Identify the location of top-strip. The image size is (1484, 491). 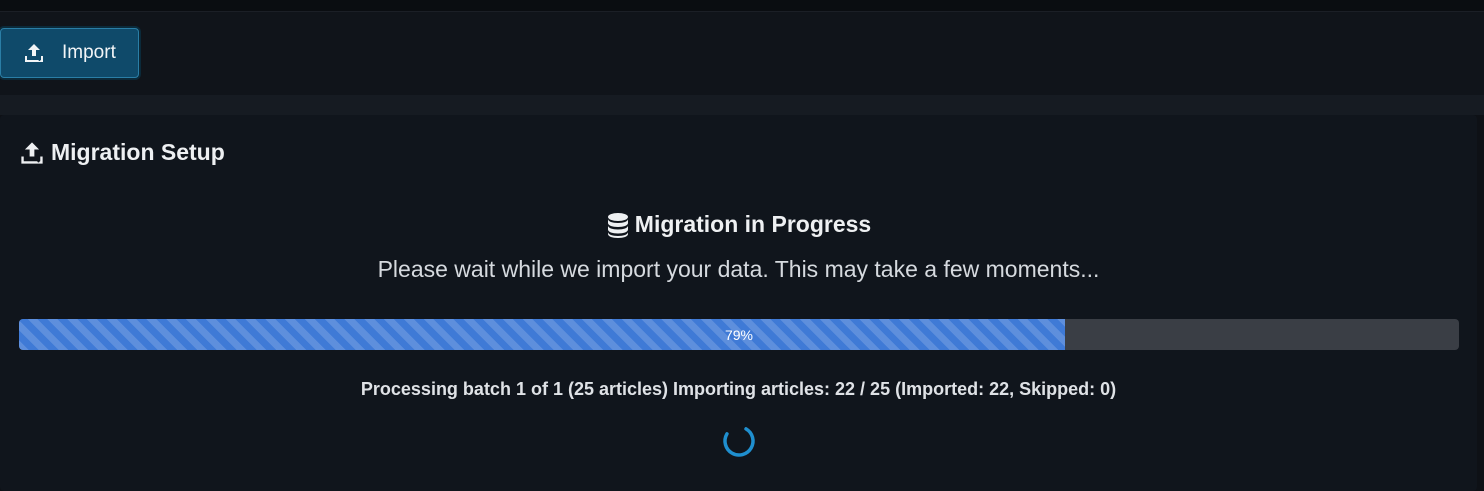
(742, 6).